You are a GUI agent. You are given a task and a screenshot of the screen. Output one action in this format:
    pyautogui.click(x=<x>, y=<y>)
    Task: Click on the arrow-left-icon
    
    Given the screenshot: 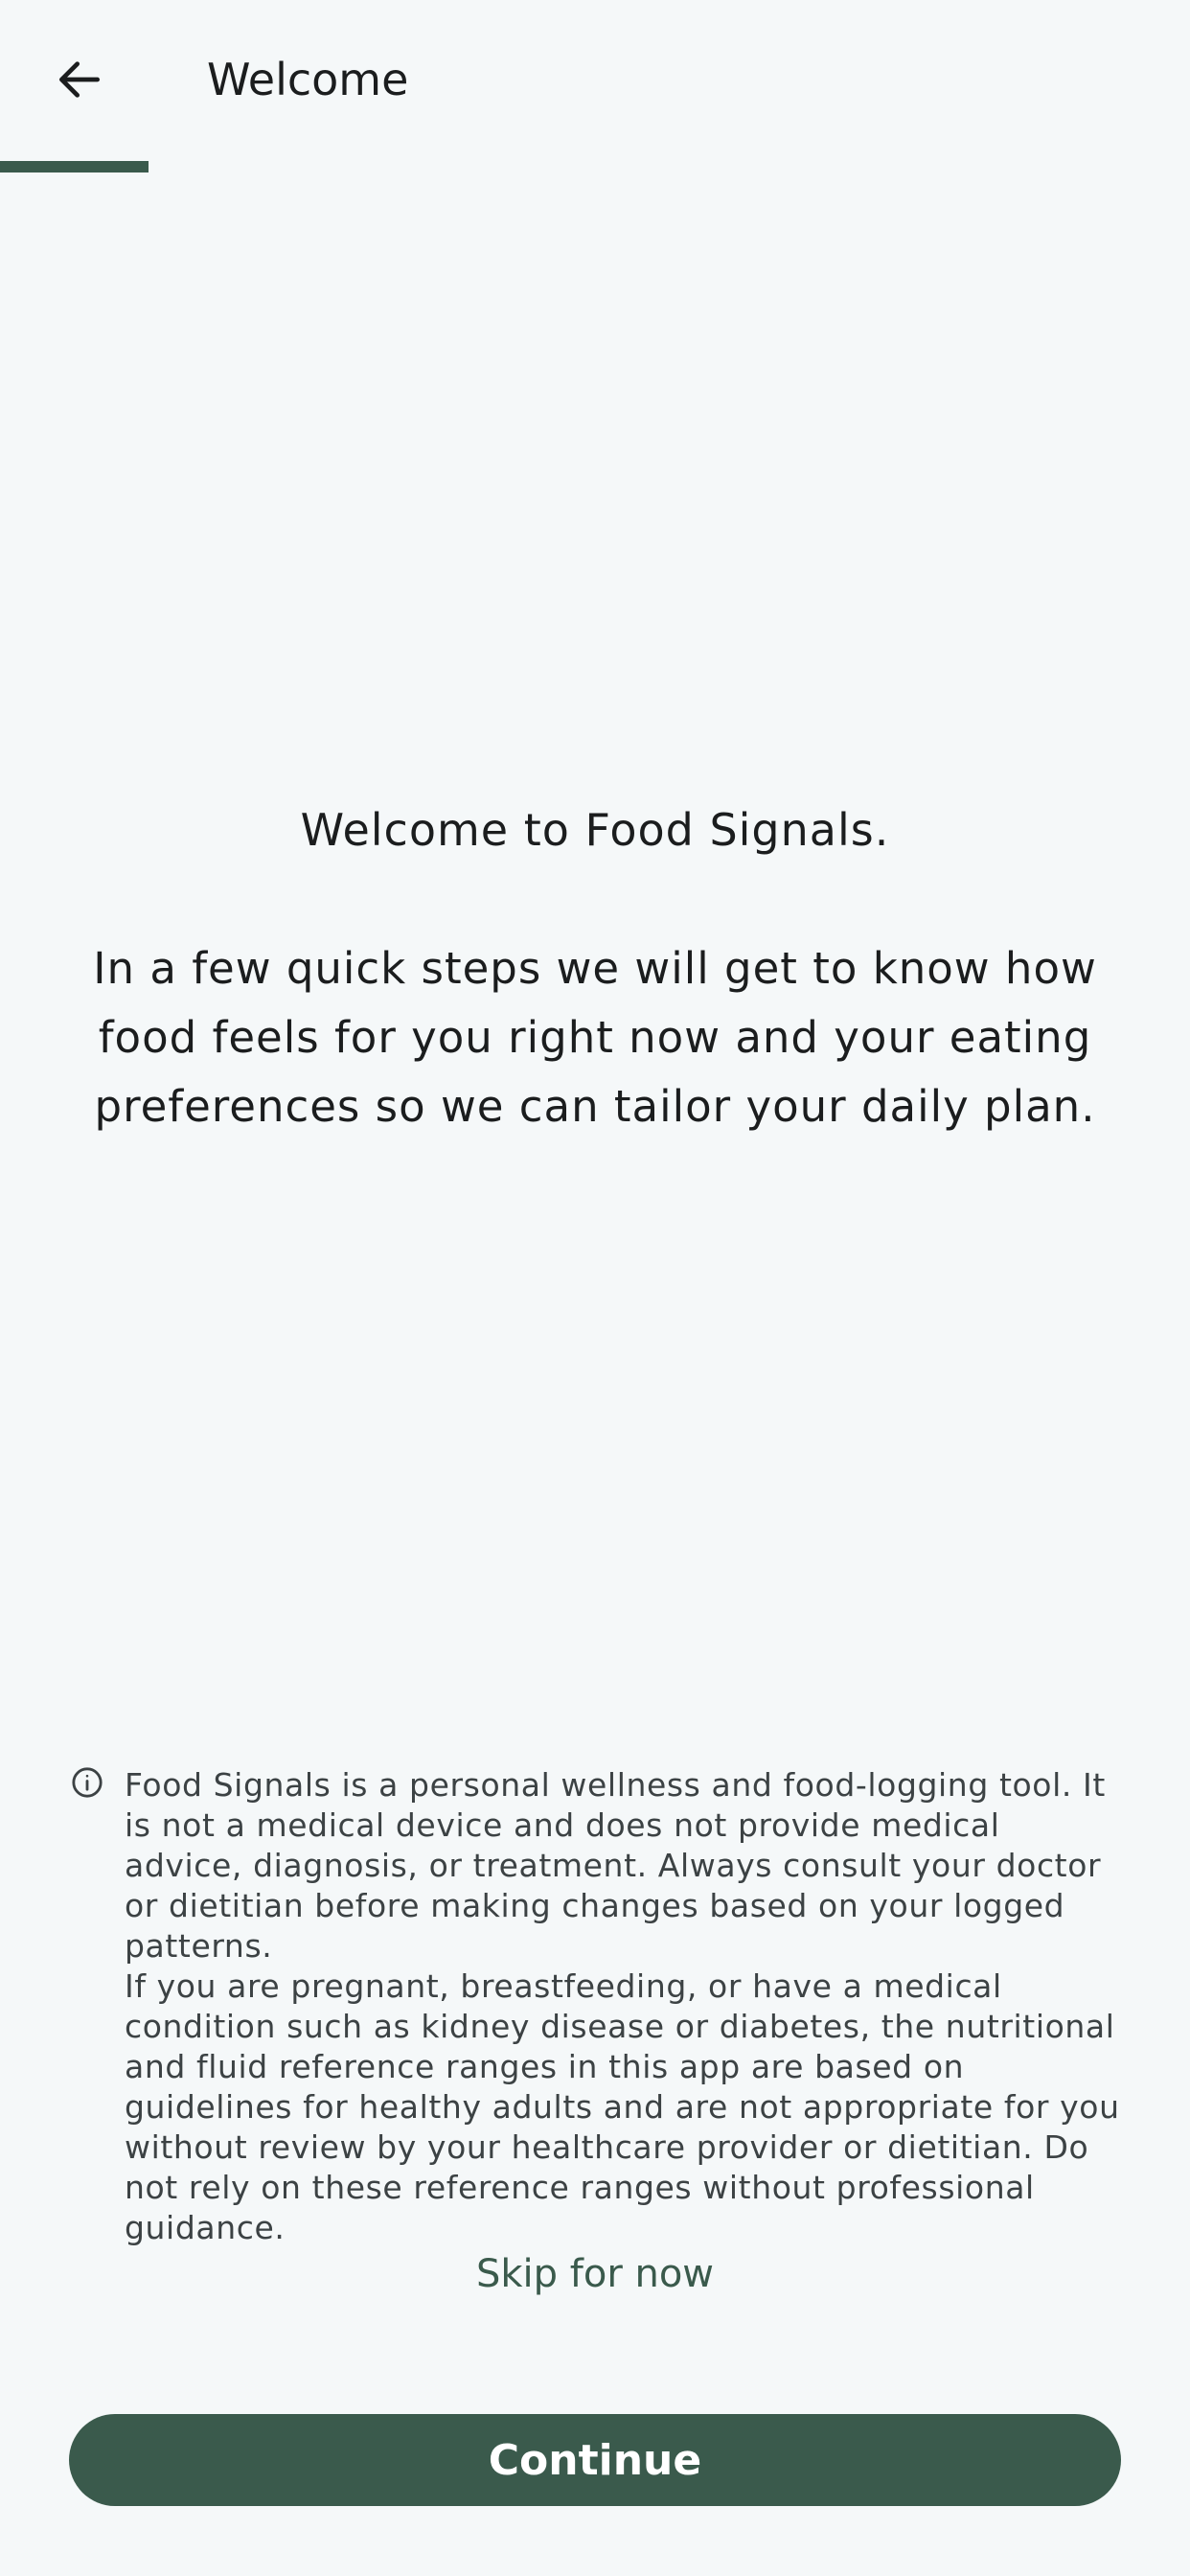 What is the action you would take?
    pyautogui.click(x=80, y=81)
    